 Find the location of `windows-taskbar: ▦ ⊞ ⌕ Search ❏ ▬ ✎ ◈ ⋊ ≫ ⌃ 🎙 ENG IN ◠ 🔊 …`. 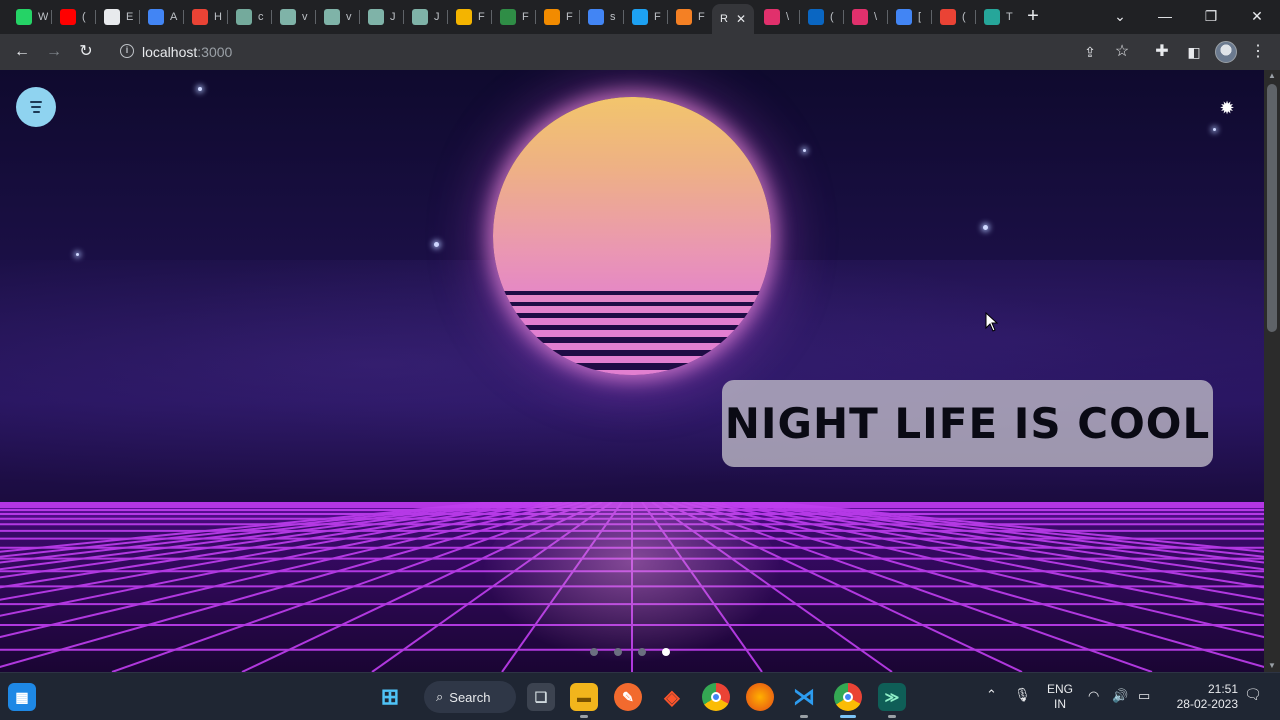

windows-taskbar: ▦ ⊞ ⌕ Search ❏ ▬ ✎ ◈ ⋊ ≫ ⌃ 🎙 ENG IN ◠ 🔊 … is located at coordinates (640, 696).